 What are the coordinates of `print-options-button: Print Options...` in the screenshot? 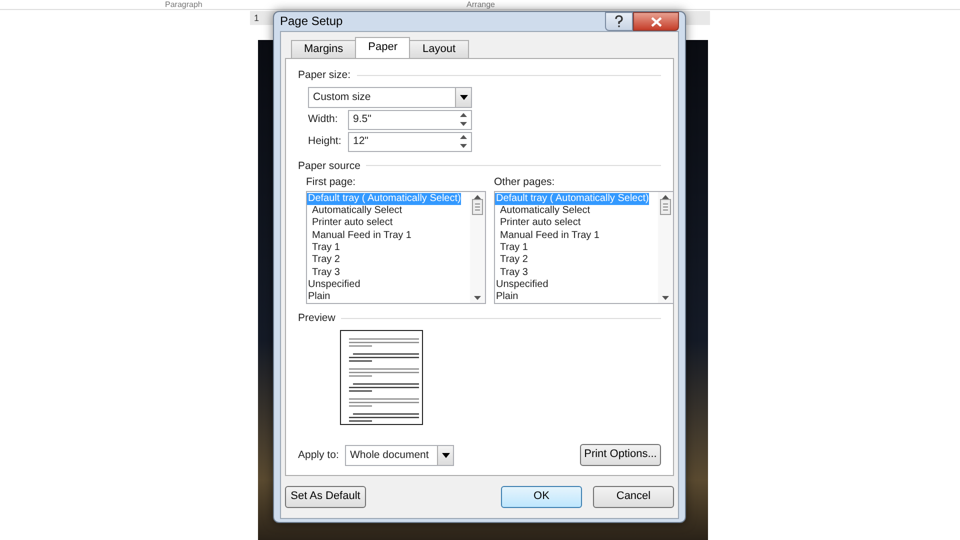 It's located at (620, 455).